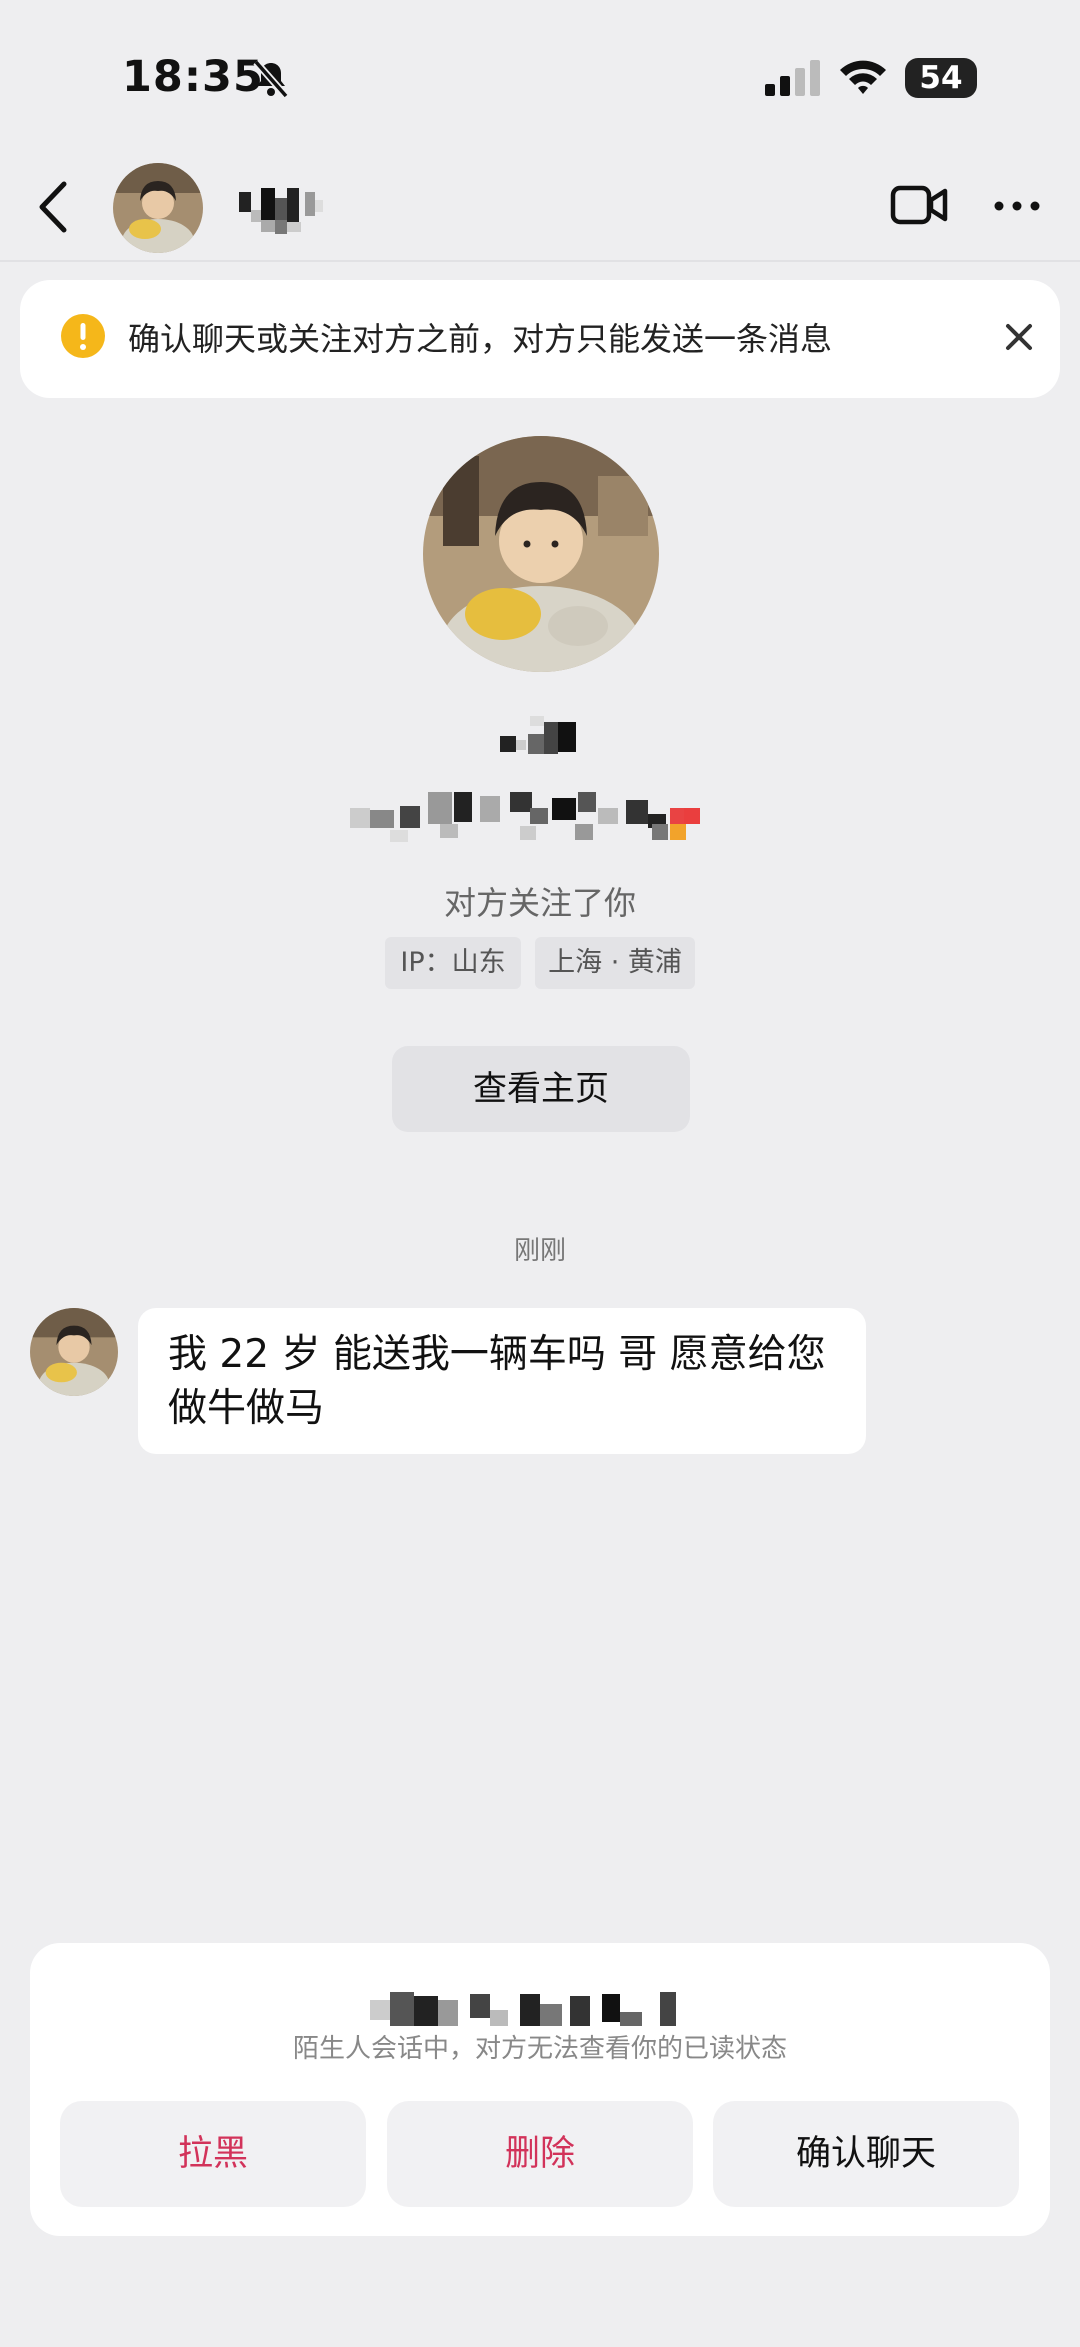  I want to click on header-divider, so click(540, 261).